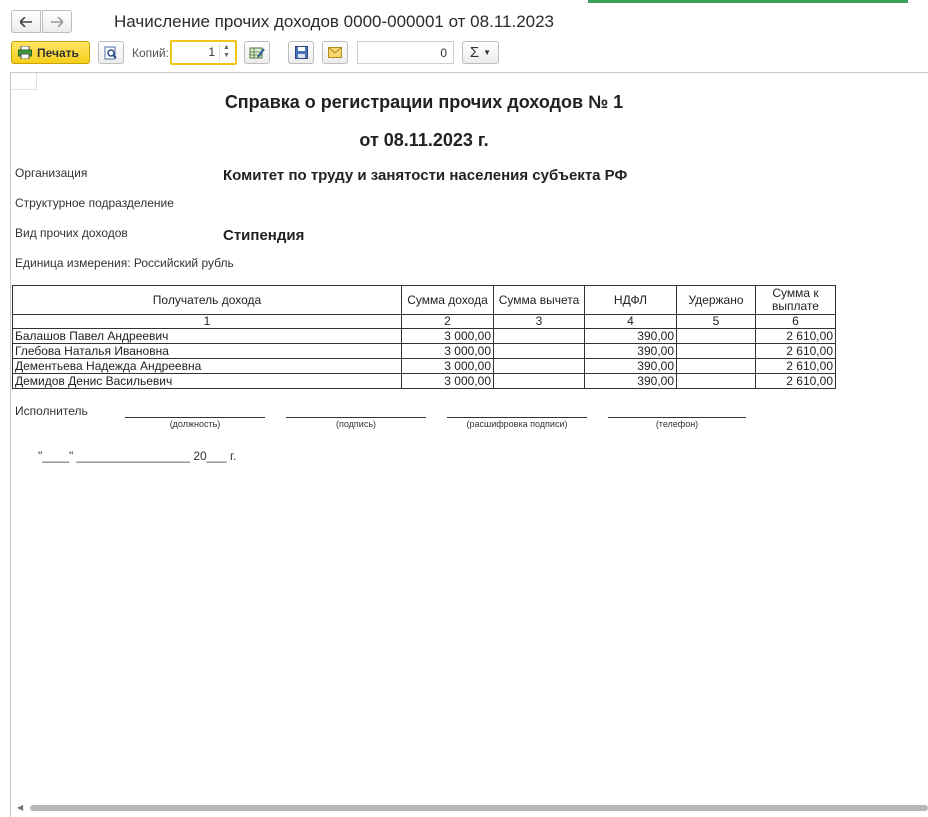 This screenshot has width=928, height=817. I want to click on caption-signature-decoding: (расшифровка подписи), so click(517, 424).